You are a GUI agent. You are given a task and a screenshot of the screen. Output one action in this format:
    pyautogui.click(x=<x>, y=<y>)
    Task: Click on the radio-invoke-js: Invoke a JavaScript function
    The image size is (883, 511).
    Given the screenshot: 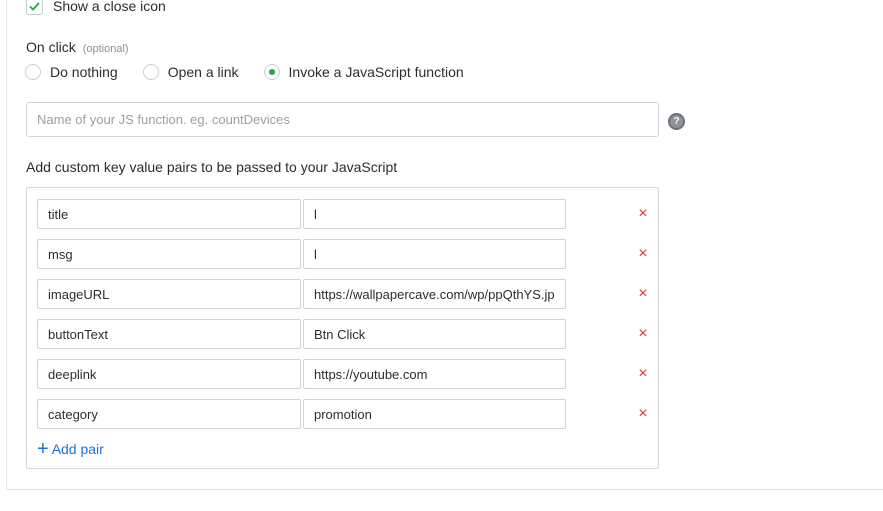 What is the action you would take?
    pyautogui.click(x=363, y=72)
    